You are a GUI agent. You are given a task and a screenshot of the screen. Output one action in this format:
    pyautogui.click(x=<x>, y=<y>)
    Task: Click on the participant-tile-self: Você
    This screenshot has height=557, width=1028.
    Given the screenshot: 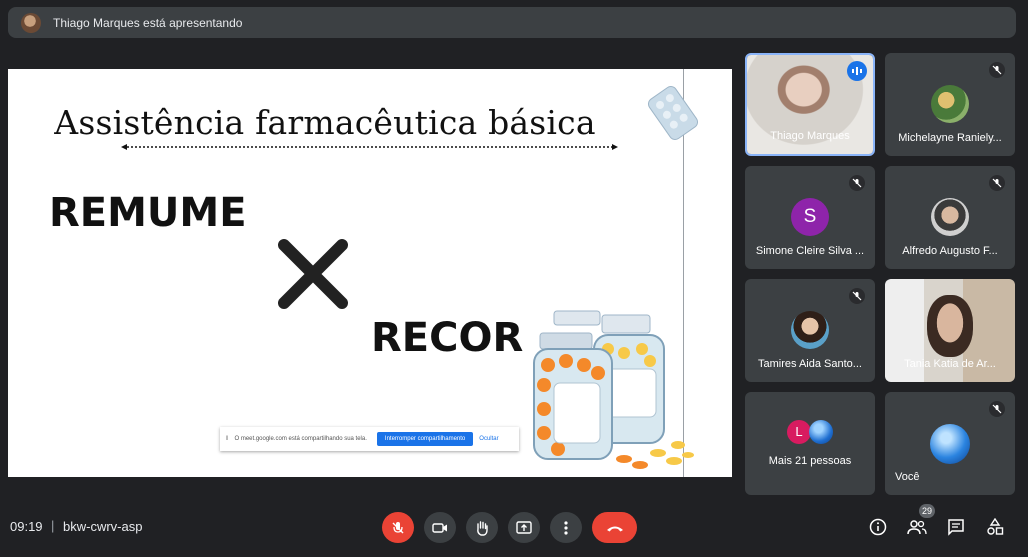 What is the action you would take?
    pyautogui.click(x=950, y=443)
    